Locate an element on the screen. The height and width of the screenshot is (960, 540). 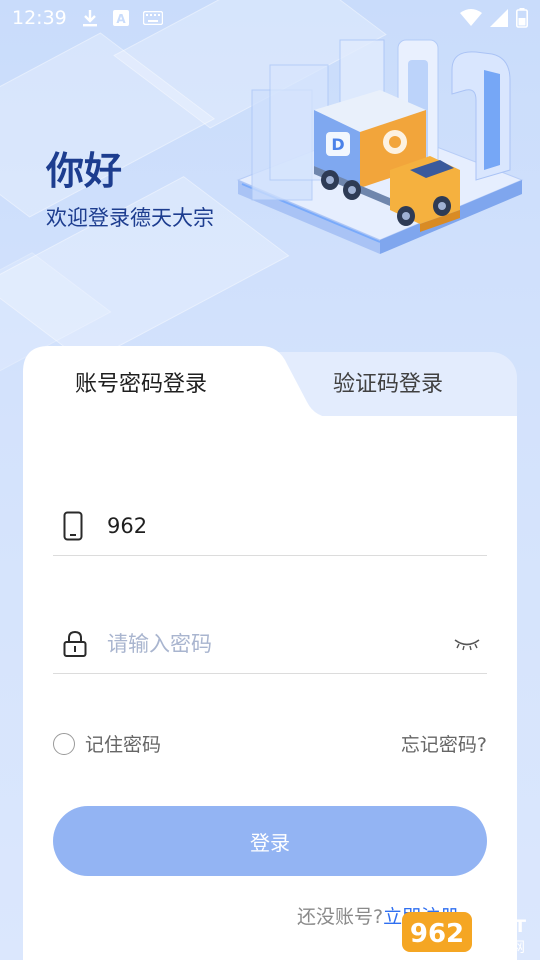
svg-text: D is located at coordinates (337, 144).